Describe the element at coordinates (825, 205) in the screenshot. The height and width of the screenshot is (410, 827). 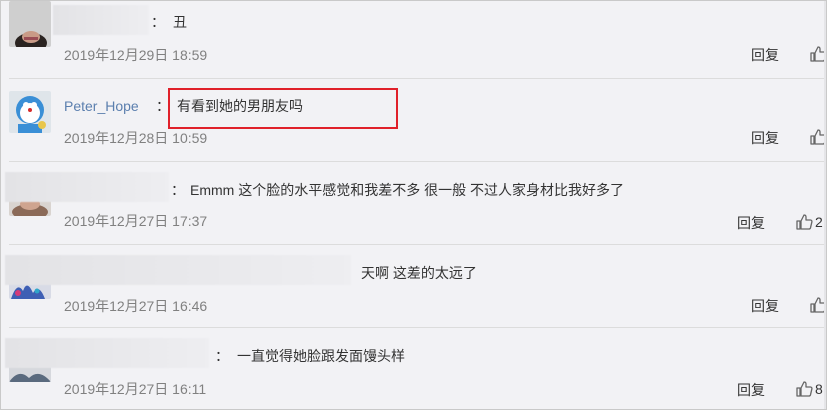
I see `scrollbar` at that location.